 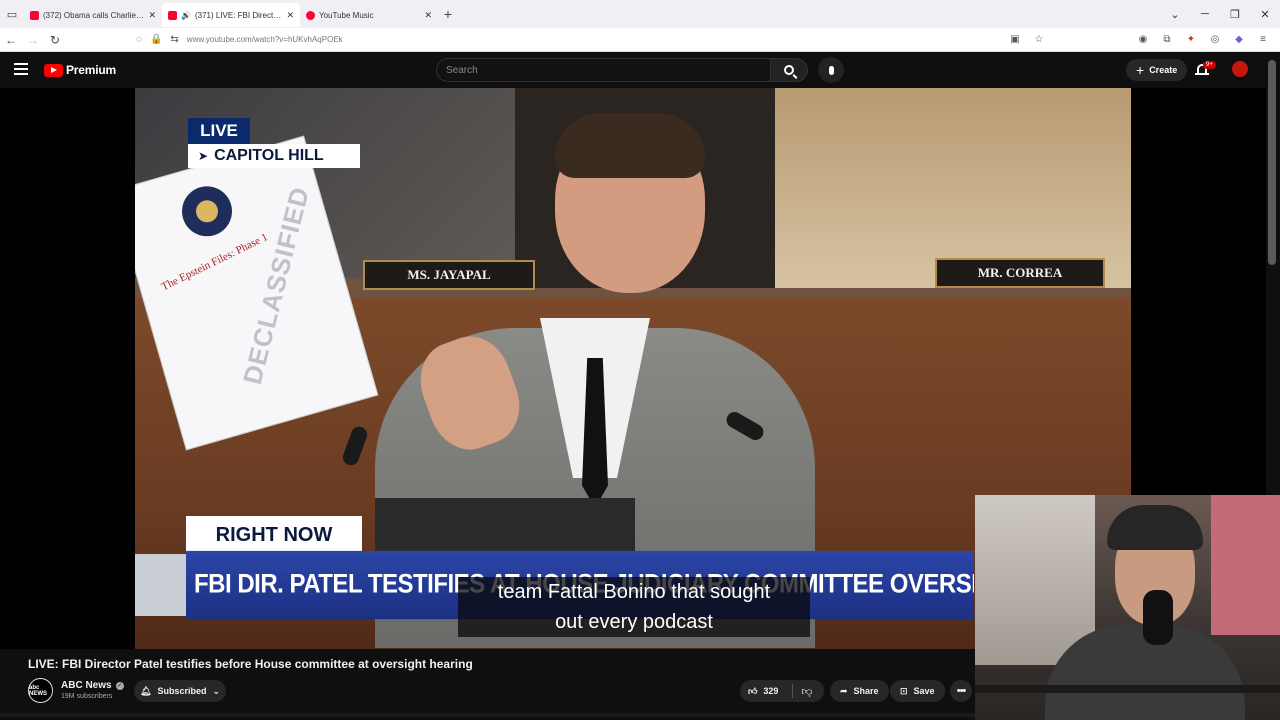 I want to click on plus-icon: +, so click(x=1140, y=70).